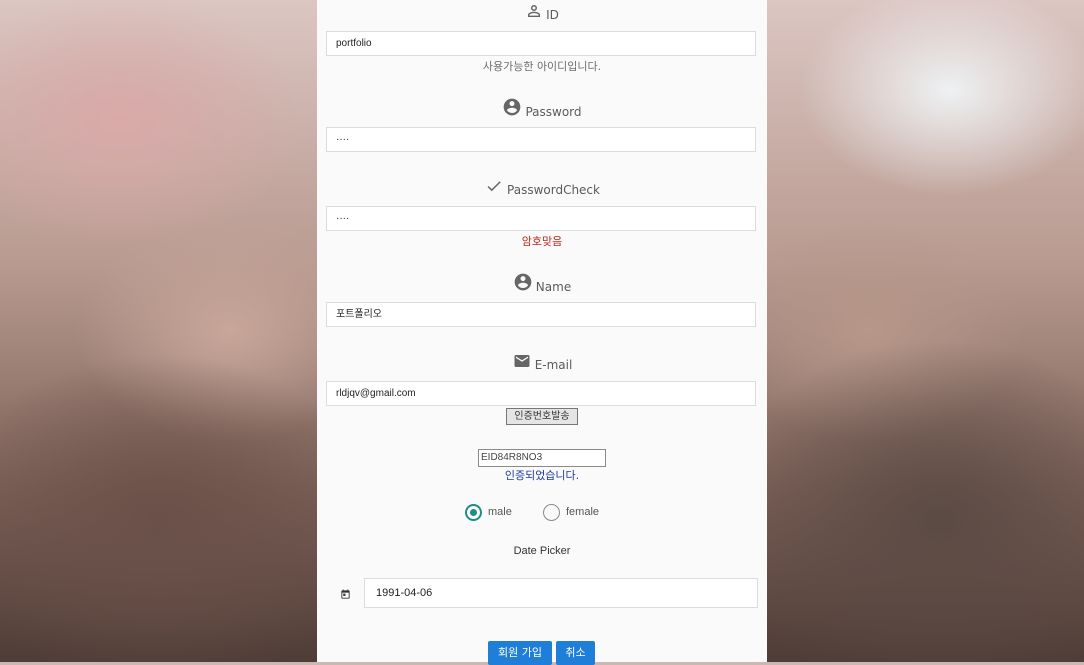  Describe the element at coordinates (522, 361) in the screenshot. I see `mail-icon` at that location.